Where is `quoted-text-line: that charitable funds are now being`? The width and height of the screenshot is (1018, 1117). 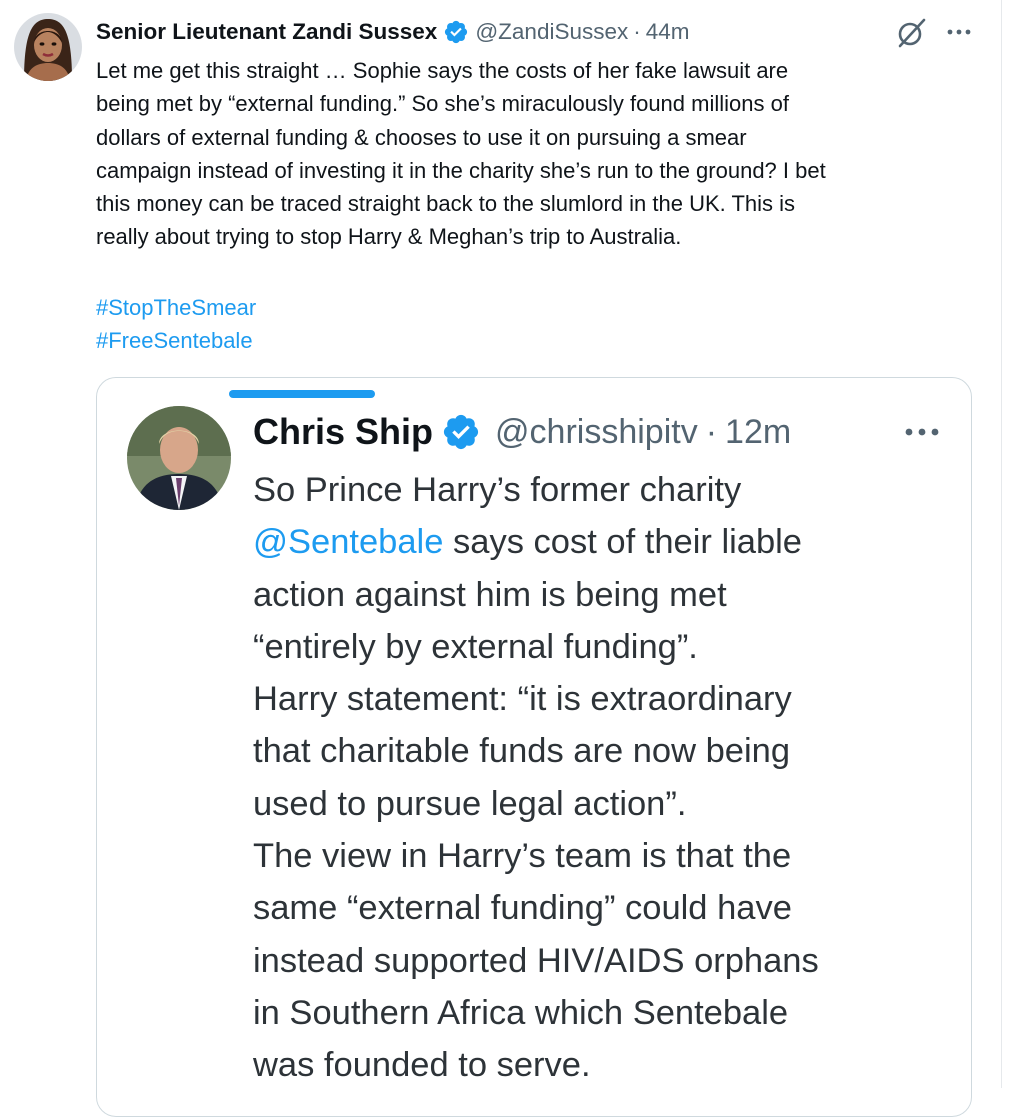 quoted-text-line: that charitable funds are now being is located at coordinates (522, 751).